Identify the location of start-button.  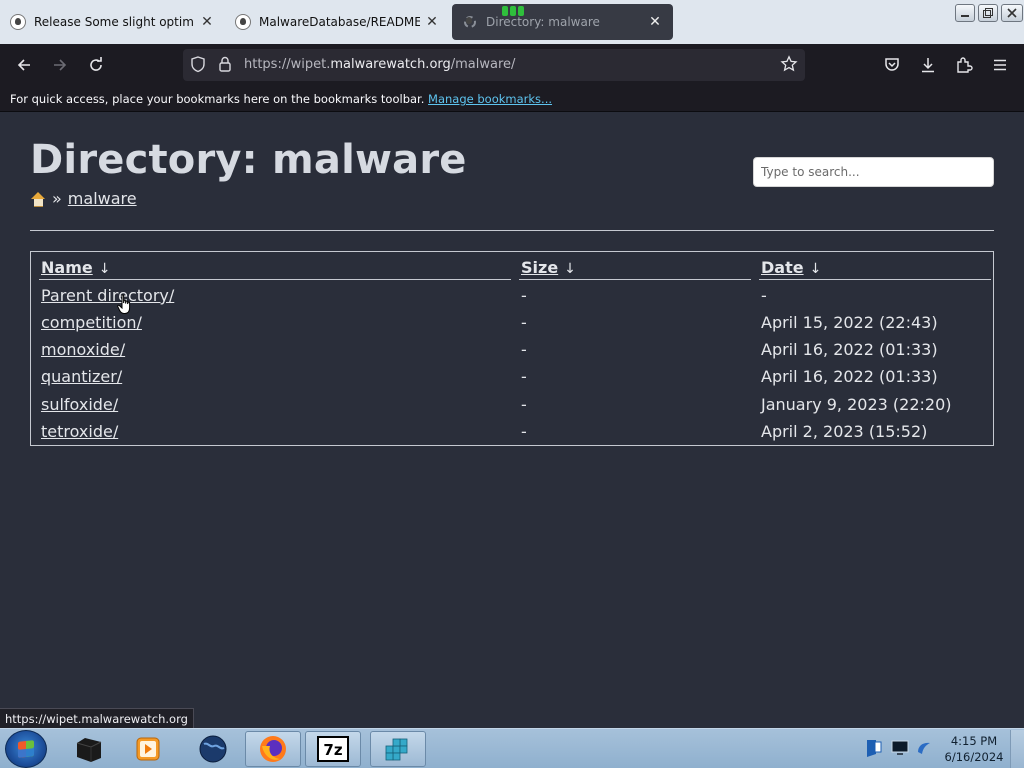
(26, 749).